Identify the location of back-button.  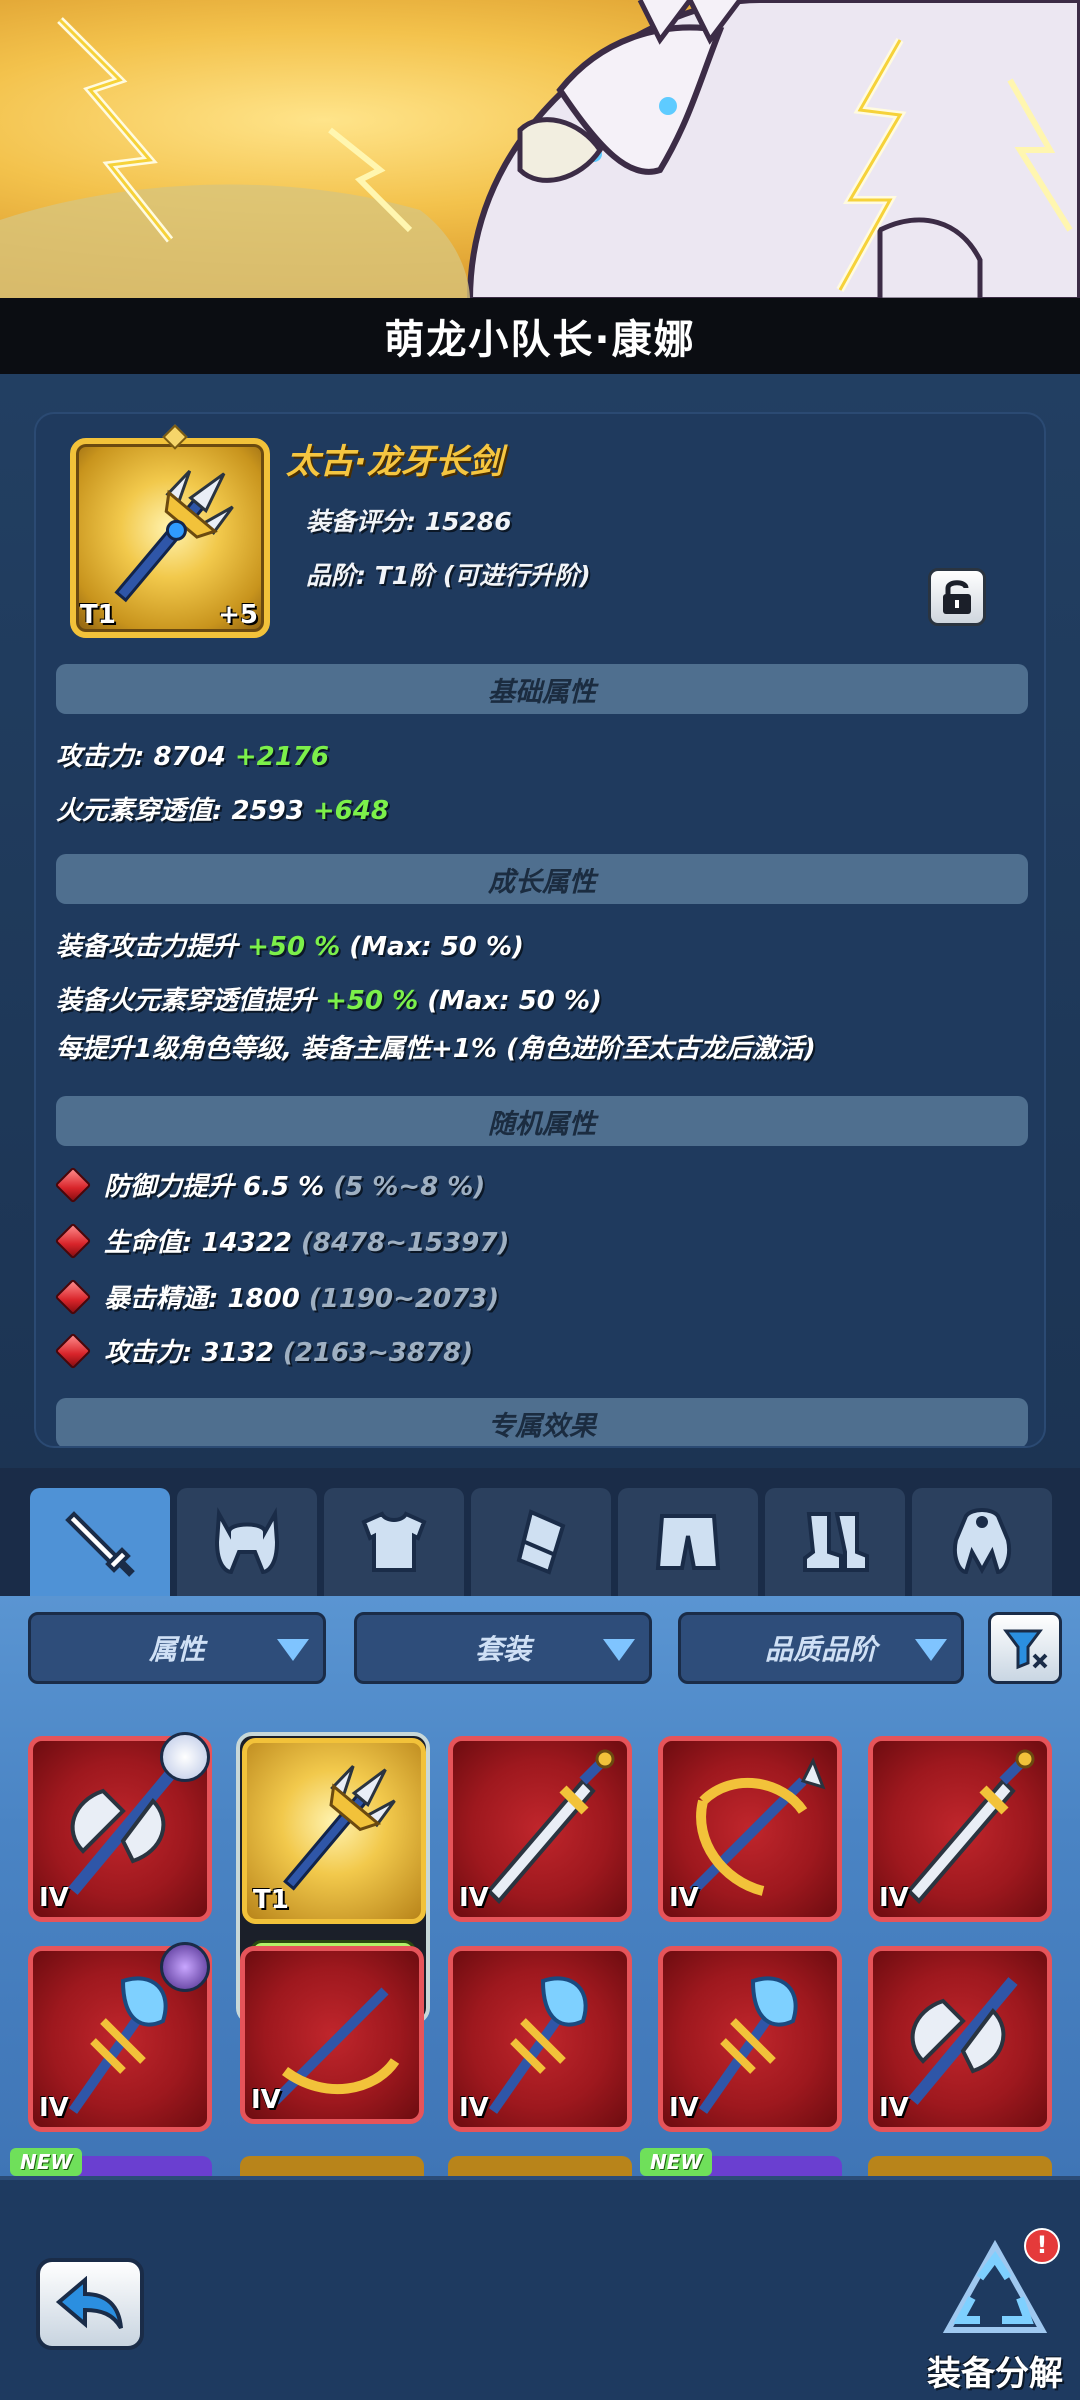
(90, 2304).